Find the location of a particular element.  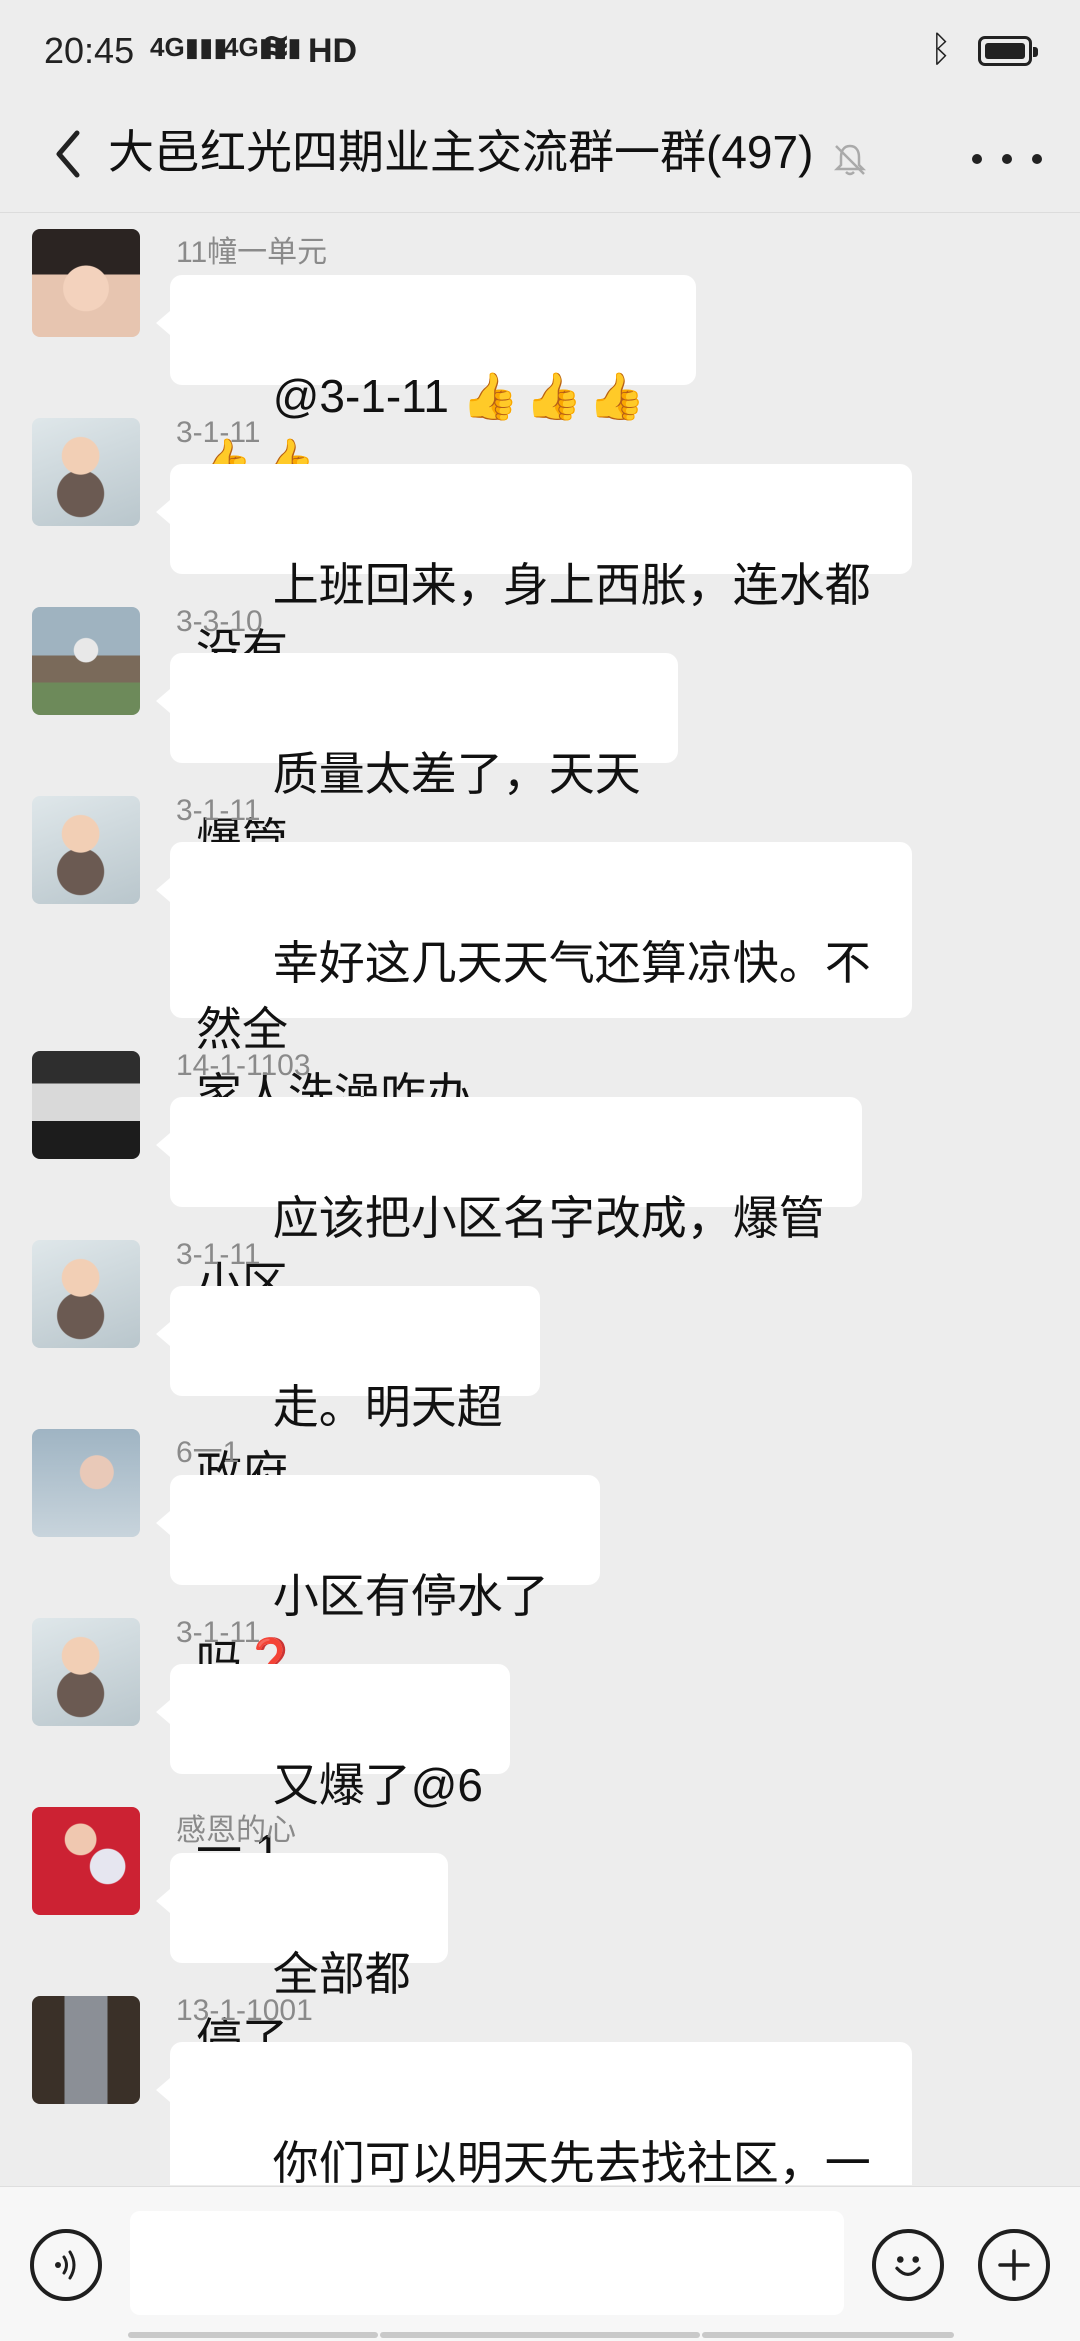

message-bubble: 全部都停了 is located at coordinates (302, 1959).